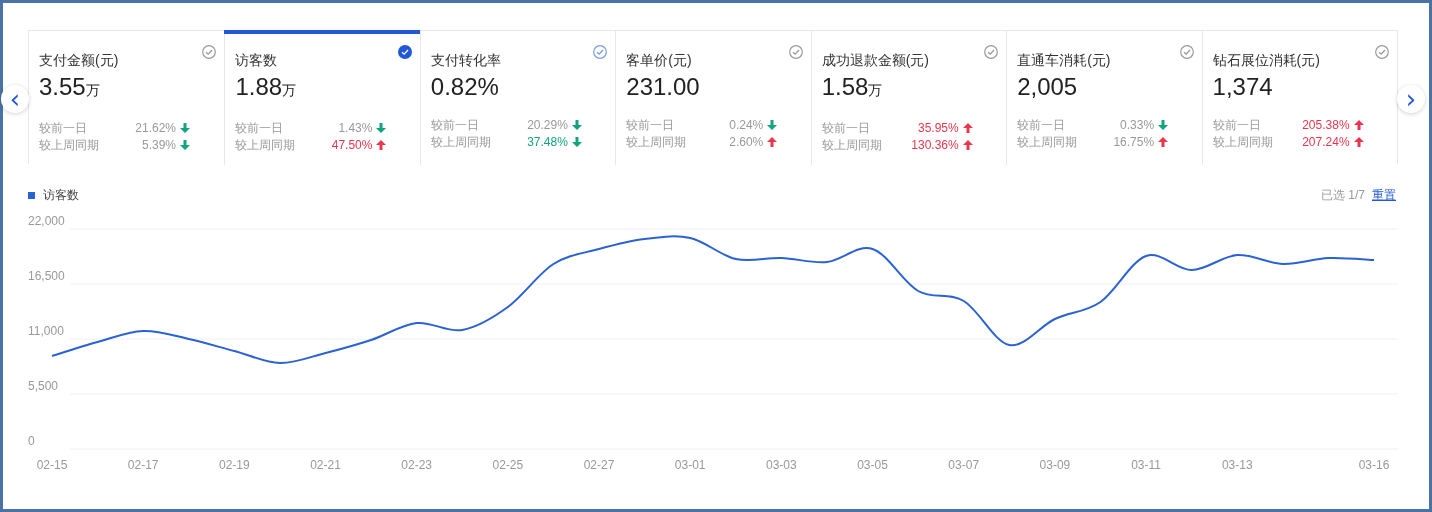  Describe the element at coordinates (747, 125) in the screenshot. I see `change-value: 0.24%` at that location.